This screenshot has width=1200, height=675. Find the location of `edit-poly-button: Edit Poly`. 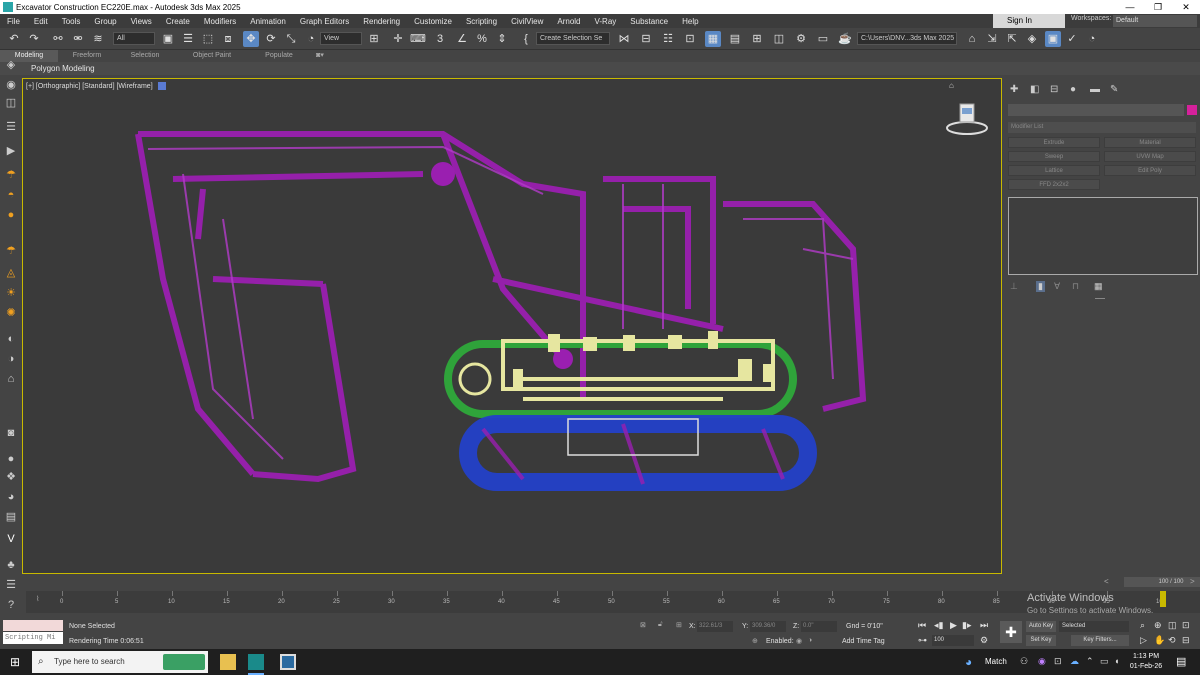

edit-poly-button: Edit Poly is located at coordinates (1150, 170).